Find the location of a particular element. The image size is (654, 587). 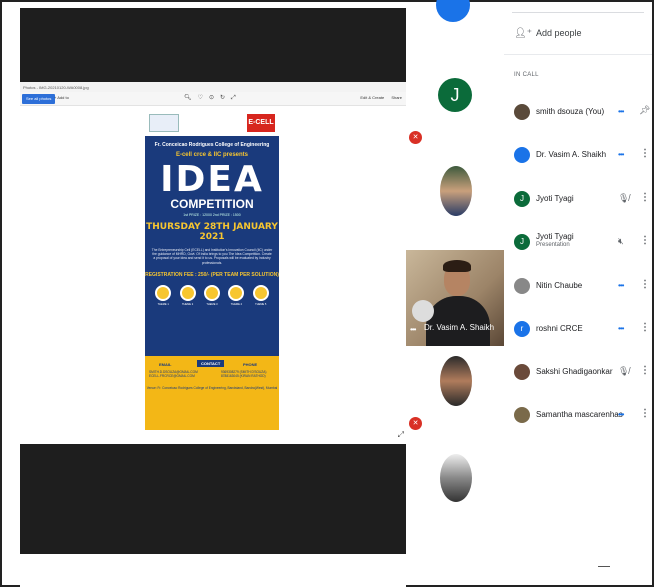

tile-name-jyoti: Jyoti Tyagi is located at coordinates (445, 138).